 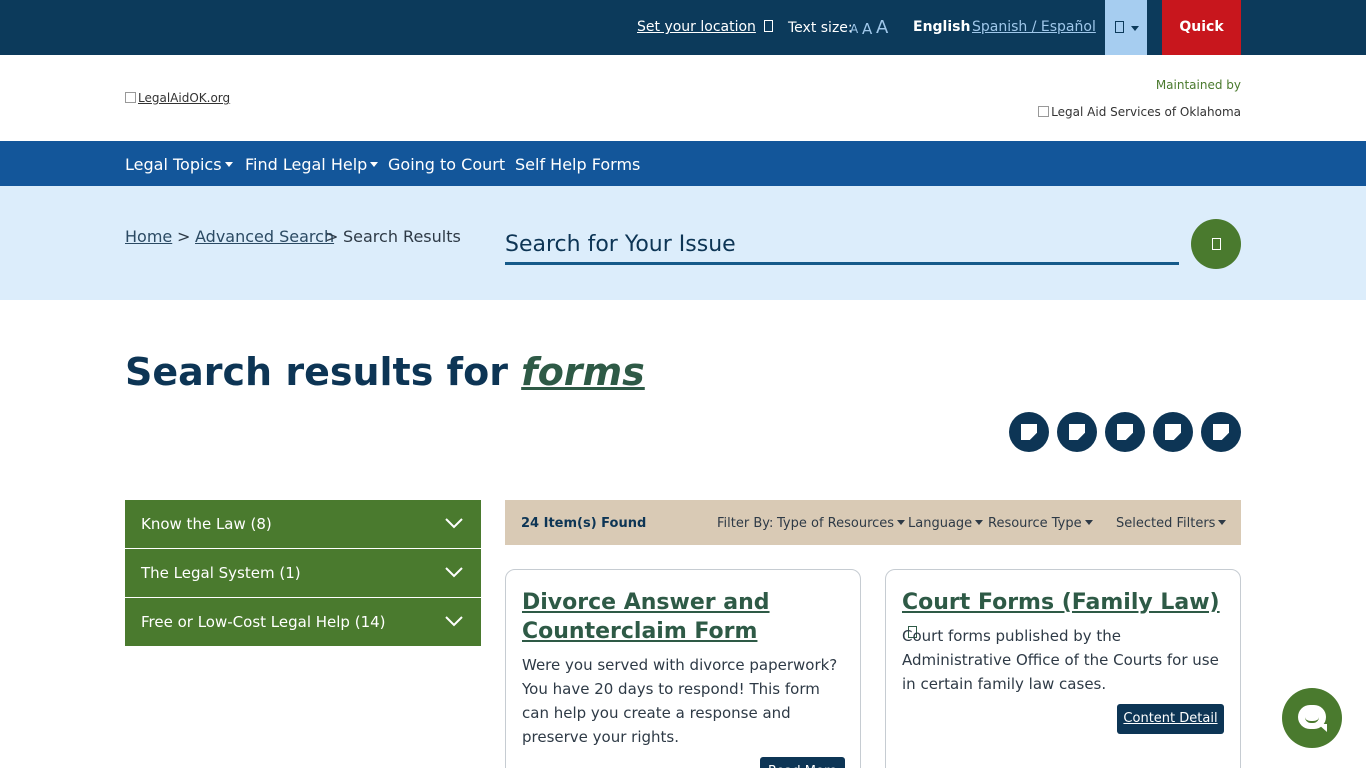 I want to click on filter-language: Language, so click(x=946, y=523).